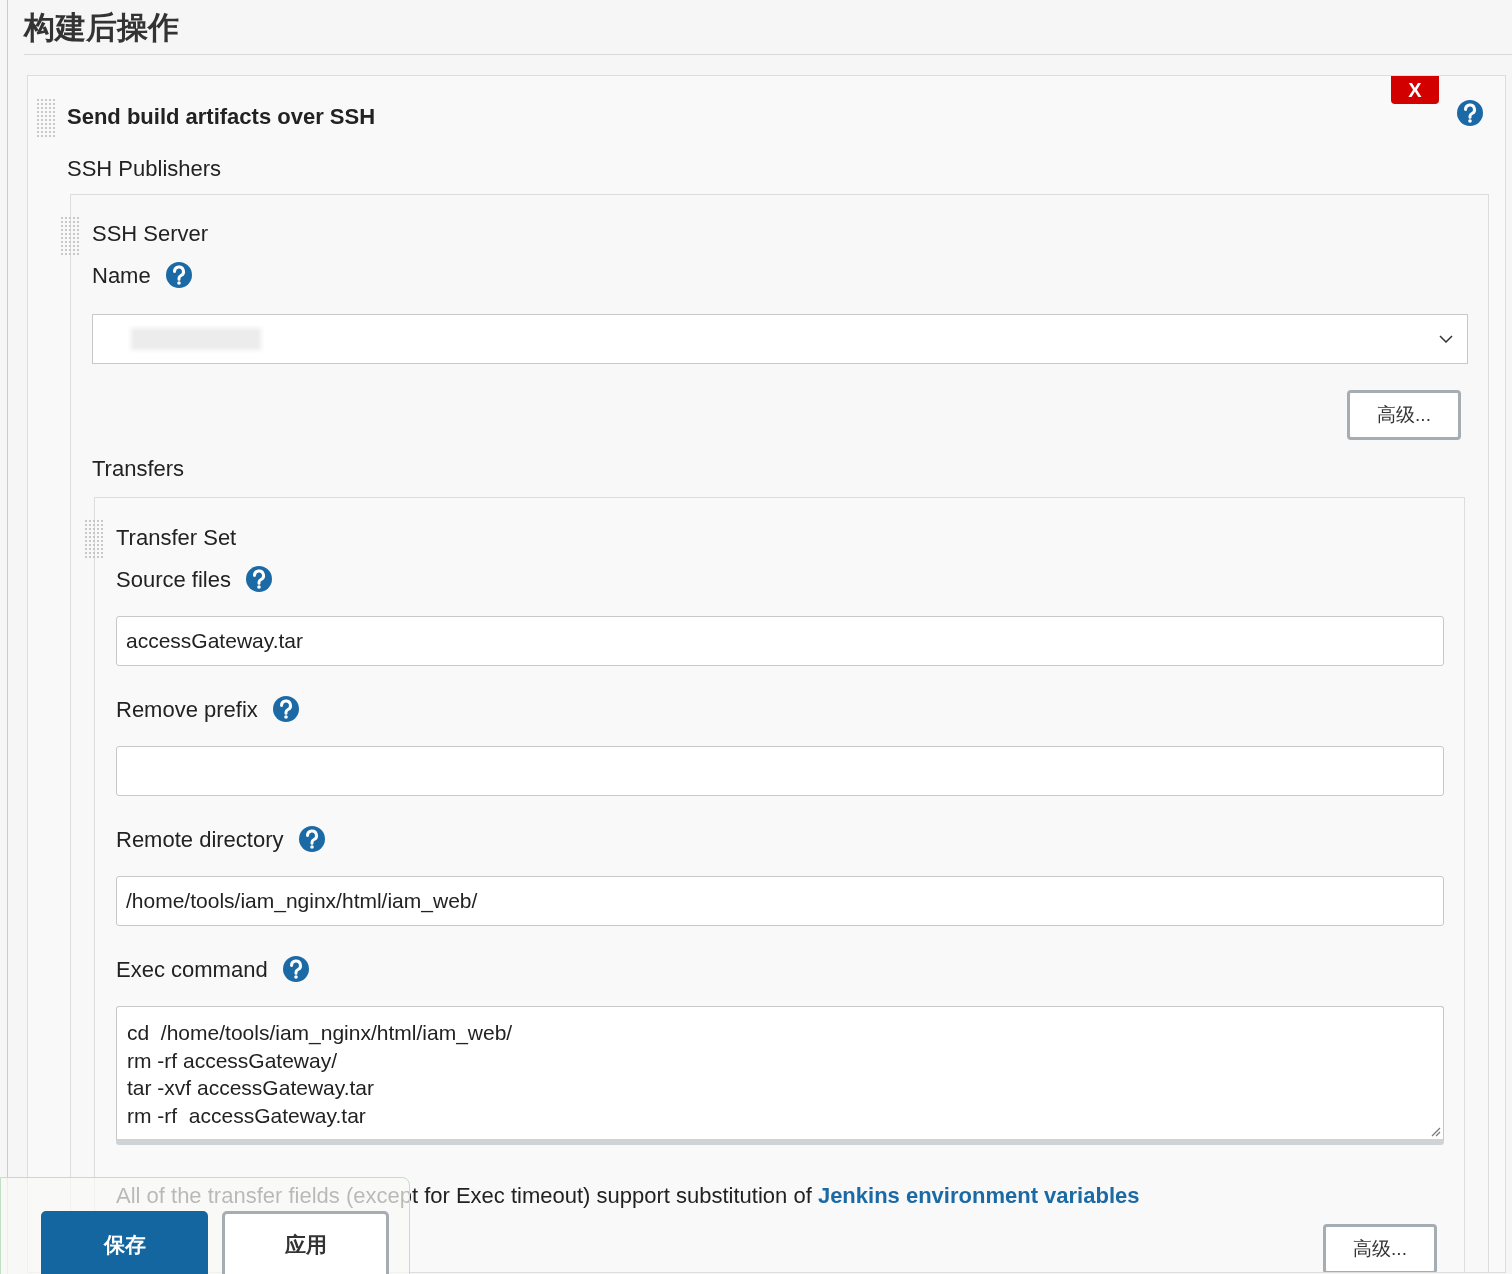  Describe the element at coordinates (177, 537) in the screenshot. I see `transfer-set-title: Transfer Set` at that location.